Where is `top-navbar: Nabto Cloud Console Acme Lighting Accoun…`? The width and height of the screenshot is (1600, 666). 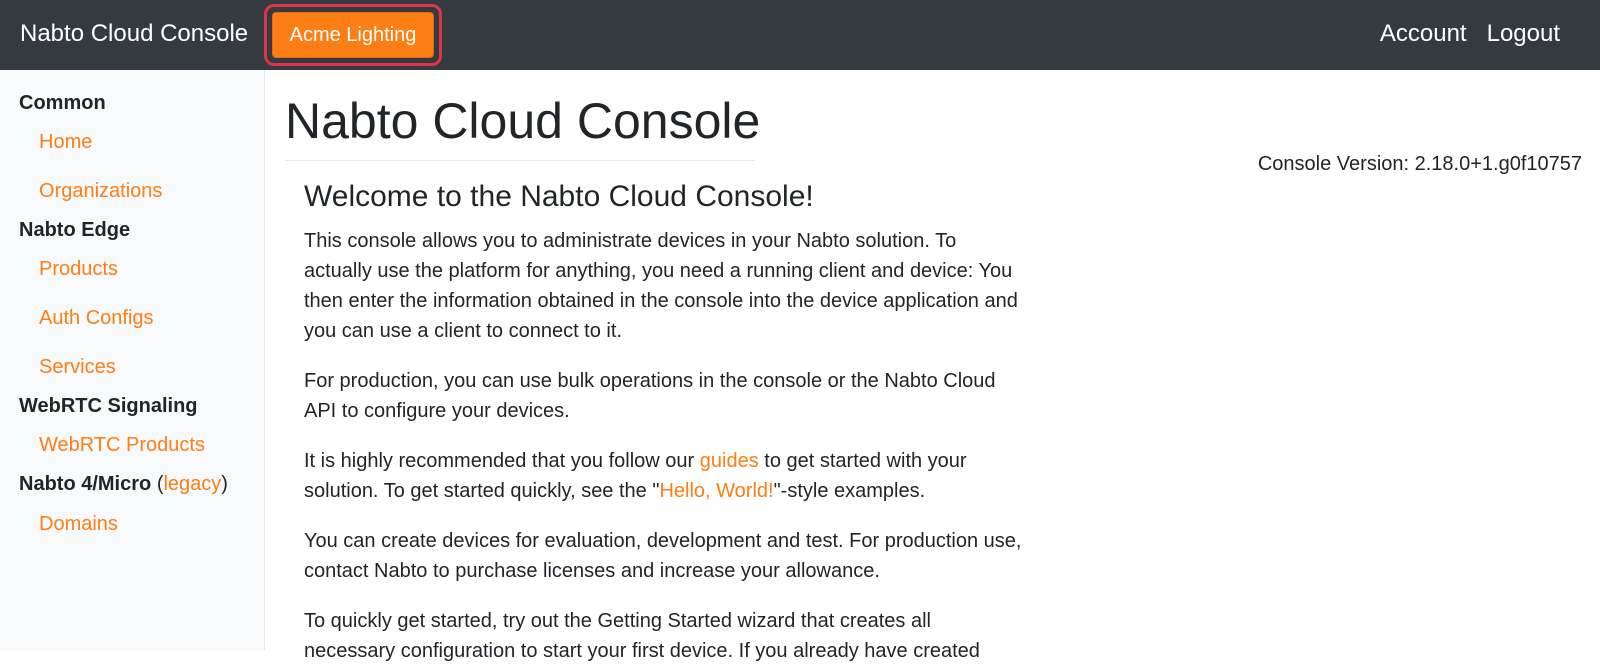 top-navbar: Nabto Cloud Console Acme Lighting Accoun… is located at coordinates (800, 35).